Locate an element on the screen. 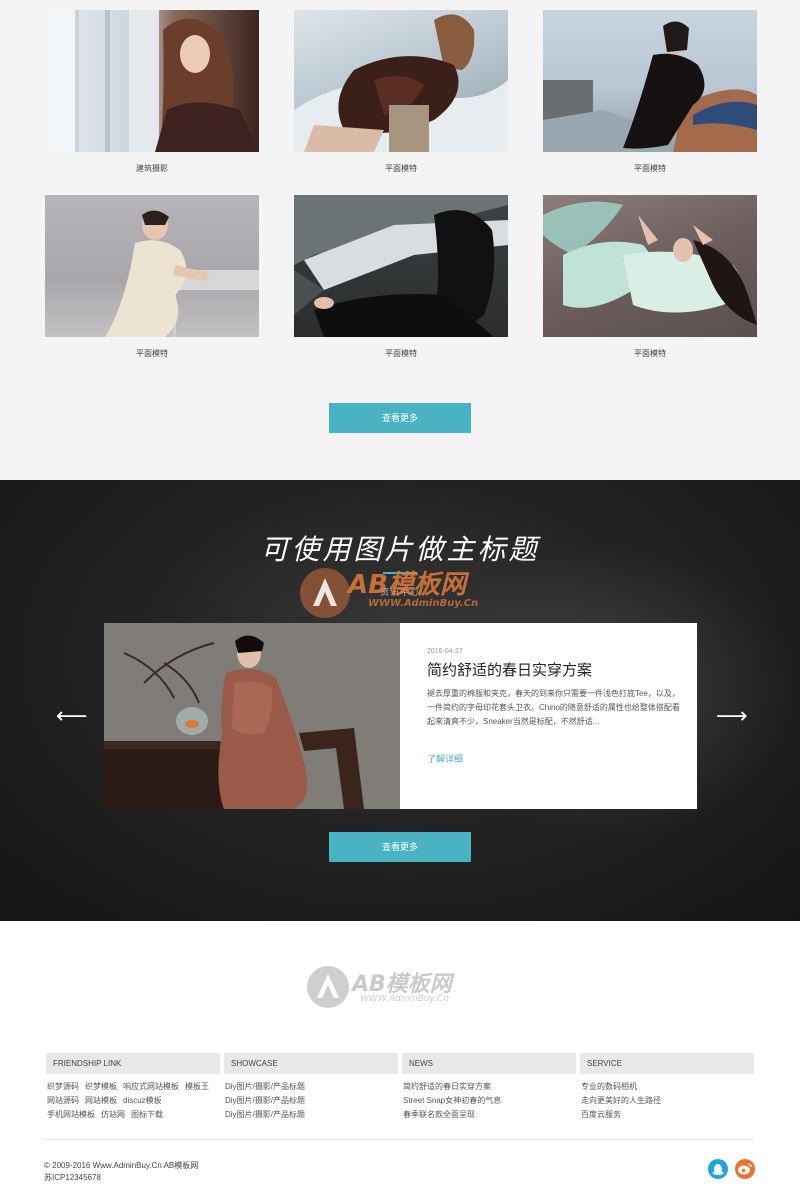  footer-logo: AB模板网 WWW.AdminBuy.Cn is located at coordinates (401, 987).